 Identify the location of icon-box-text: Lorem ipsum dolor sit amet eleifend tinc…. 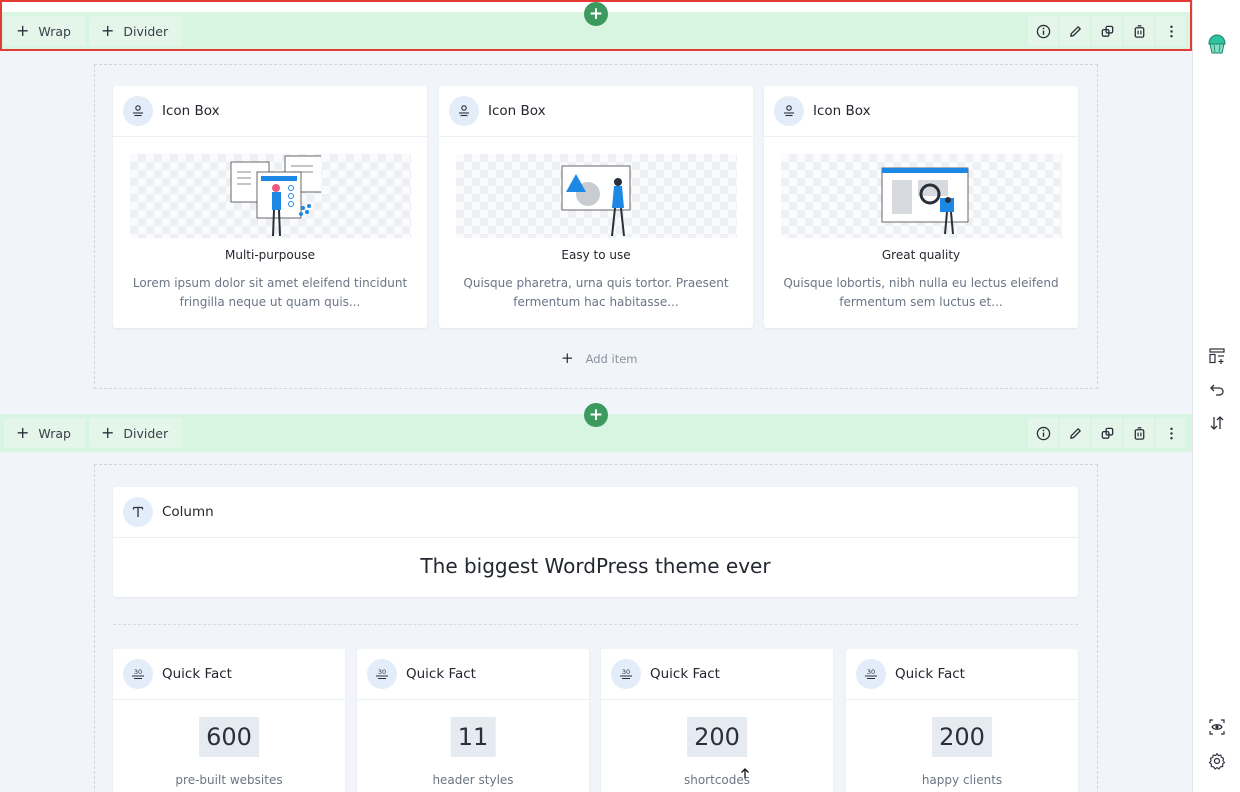
(270, 292).